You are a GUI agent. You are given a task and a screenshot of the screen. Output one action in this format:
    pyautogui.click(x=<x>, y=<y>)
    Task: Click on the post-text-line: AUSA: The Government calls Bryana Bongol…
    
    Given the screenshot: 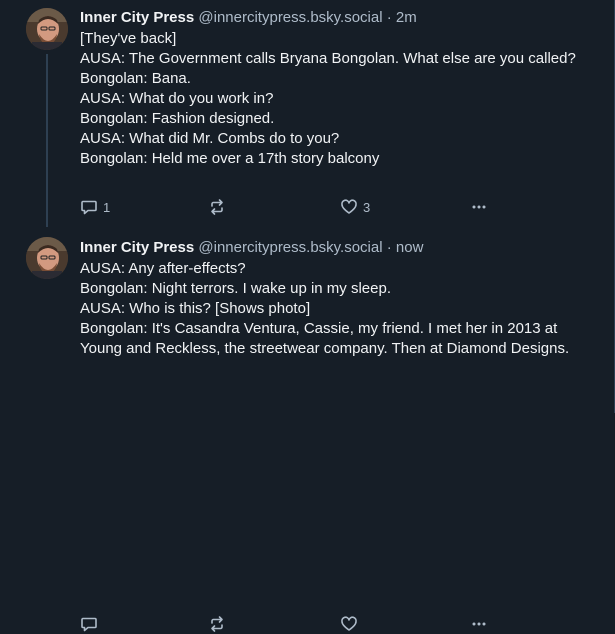 What is the action you would take?
    pyautogui.click(x=328, y=58)
    